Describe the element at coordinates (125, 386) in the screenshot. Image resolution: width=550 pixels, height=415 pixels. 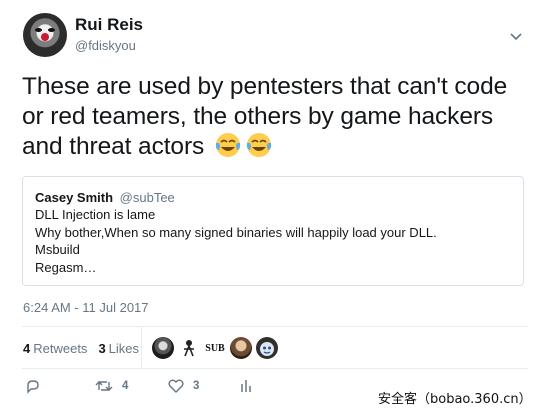
I see `retweet-count: 4` at that location.